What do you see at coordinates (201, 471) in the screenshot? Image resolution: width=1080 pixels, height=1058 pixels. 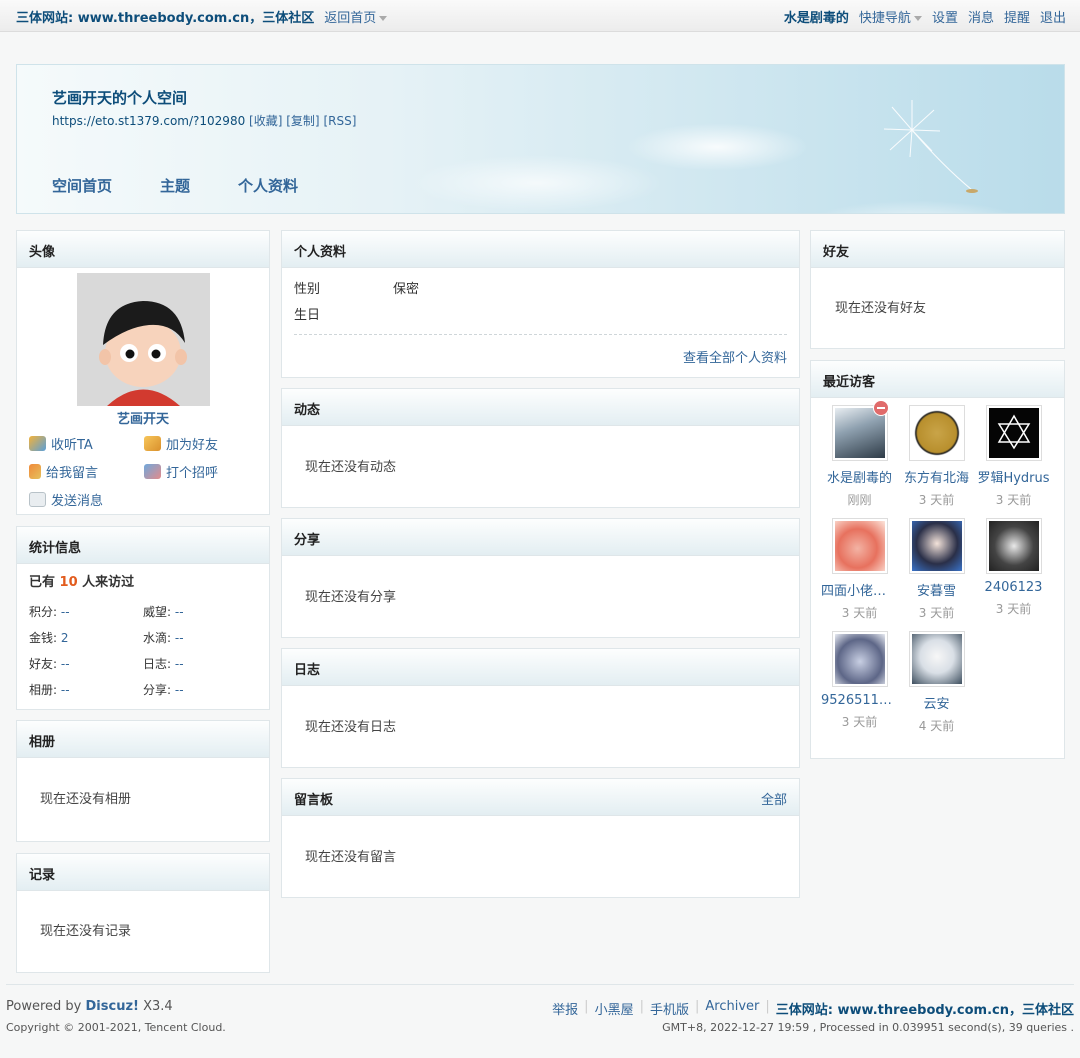 I see `greet-button: 打个招呼` at bounding box center [201, 471].